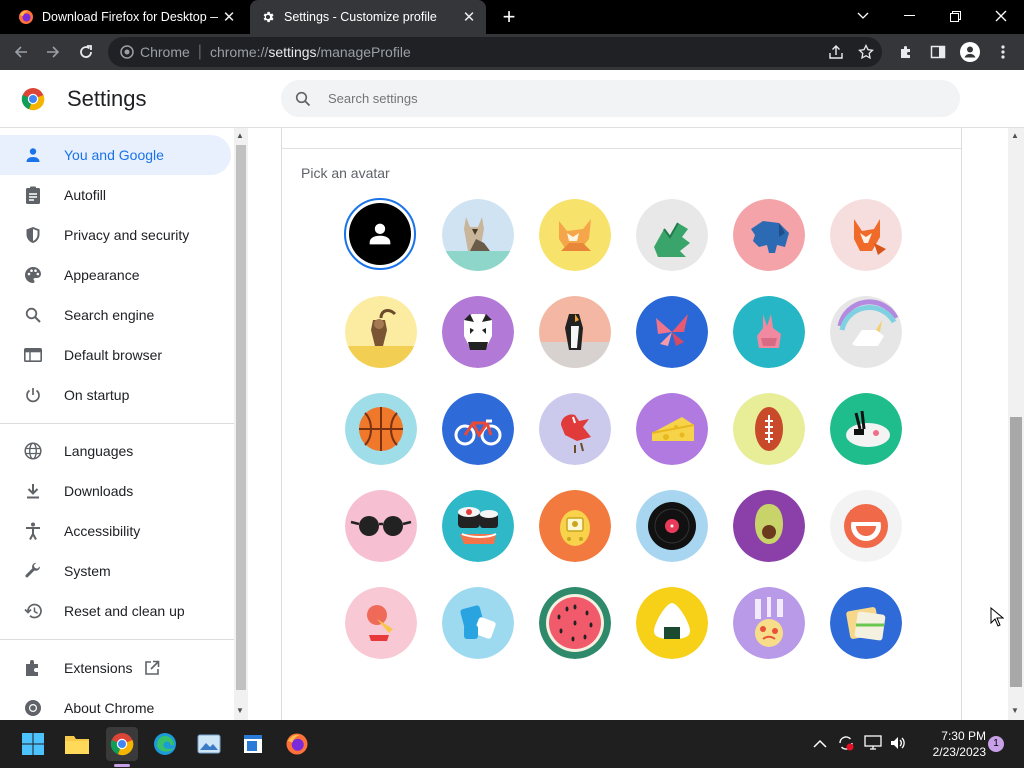 This screenshot has width=1024, height=768. I want to click on firefox-taskbar-icon, so click(297, 744).